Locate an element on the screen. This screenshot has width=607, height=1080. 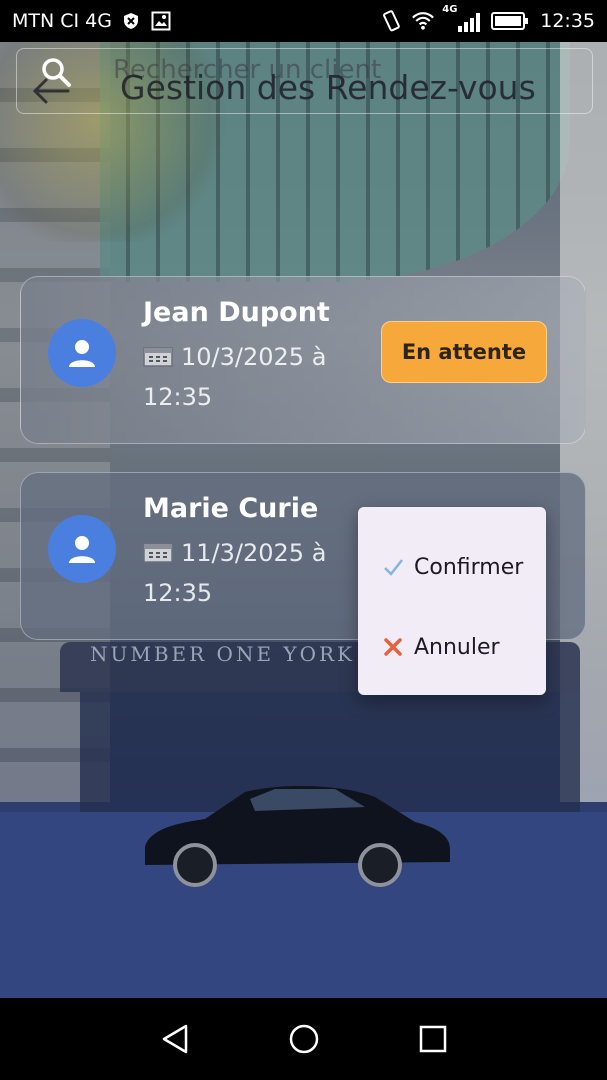
image-notification-icon is located at coordinates (161, 21).